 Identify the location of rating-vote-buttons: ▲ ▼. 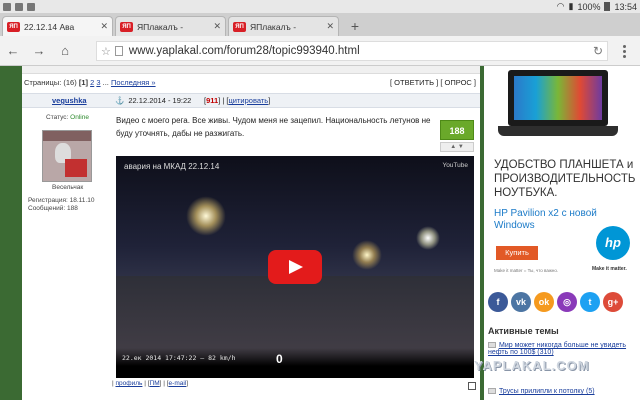
(457, 147).